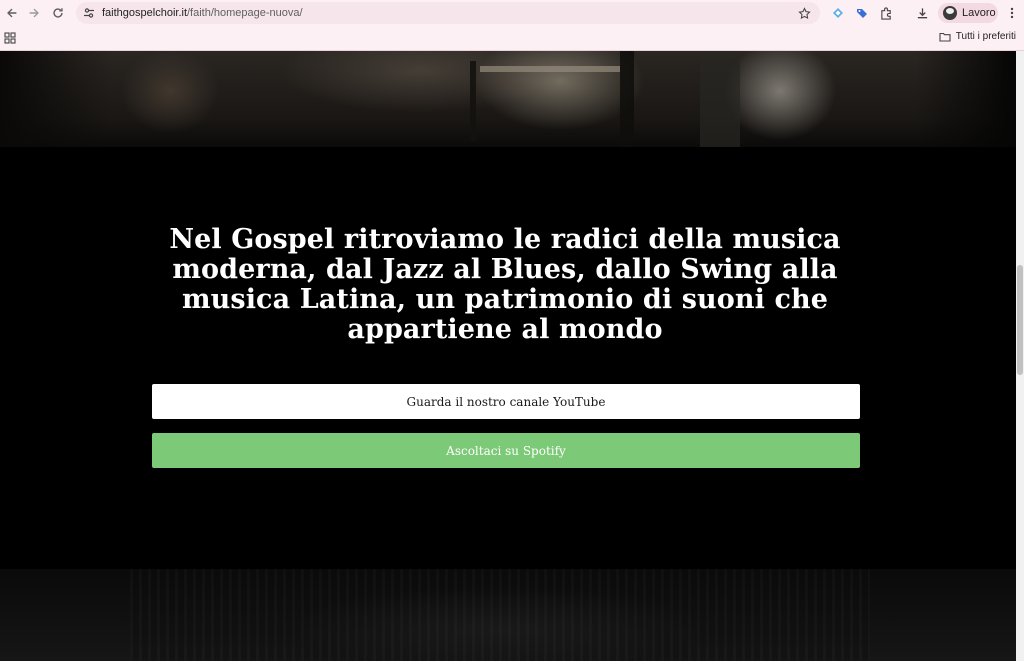 This screenshot has height=661, width=1024. What do you see at coordinates (512, 38) in the screenshot?
I see `bookmarks-bar: Tutti i preferiti` at bounding box center [512, 38].